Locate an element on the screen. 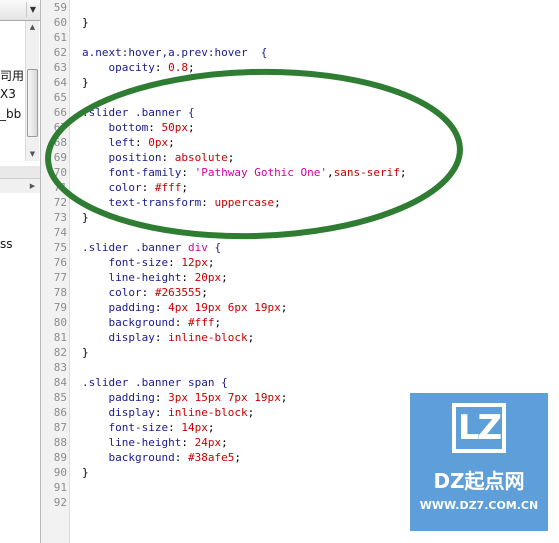  line-number: 65 is located at coordinates (60, 97).